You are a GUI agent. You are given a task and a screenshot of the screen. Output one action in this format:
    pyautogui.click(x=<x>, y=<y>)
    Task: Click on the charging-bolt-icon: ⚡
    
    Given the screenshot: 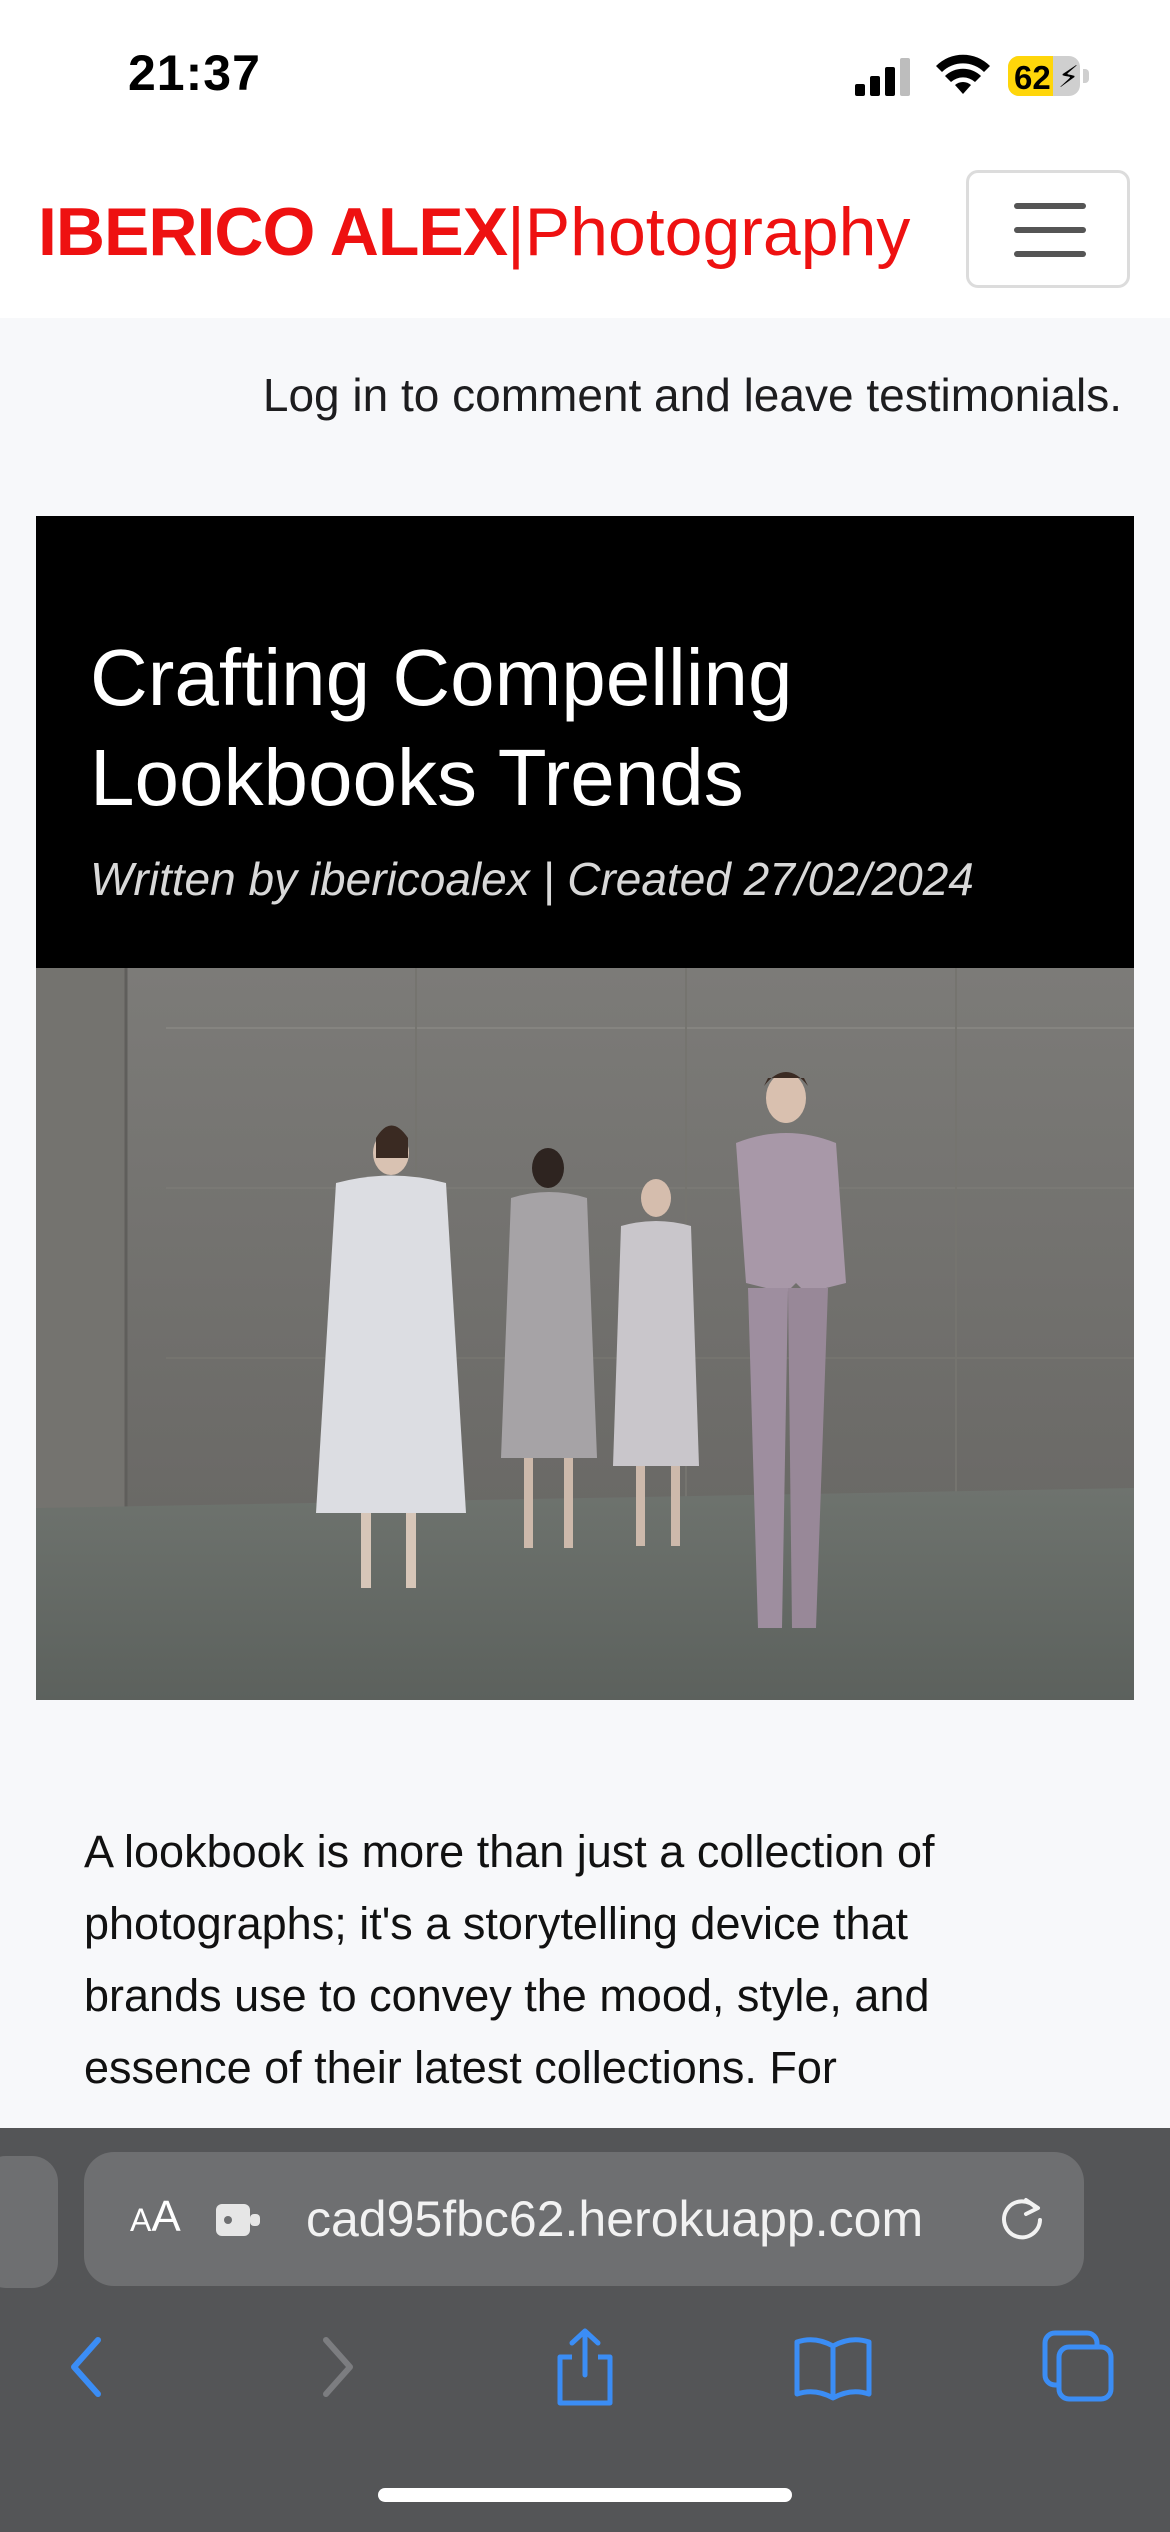 What is the action you would take?
    pyautogui.click(x=1069, y=77)
    